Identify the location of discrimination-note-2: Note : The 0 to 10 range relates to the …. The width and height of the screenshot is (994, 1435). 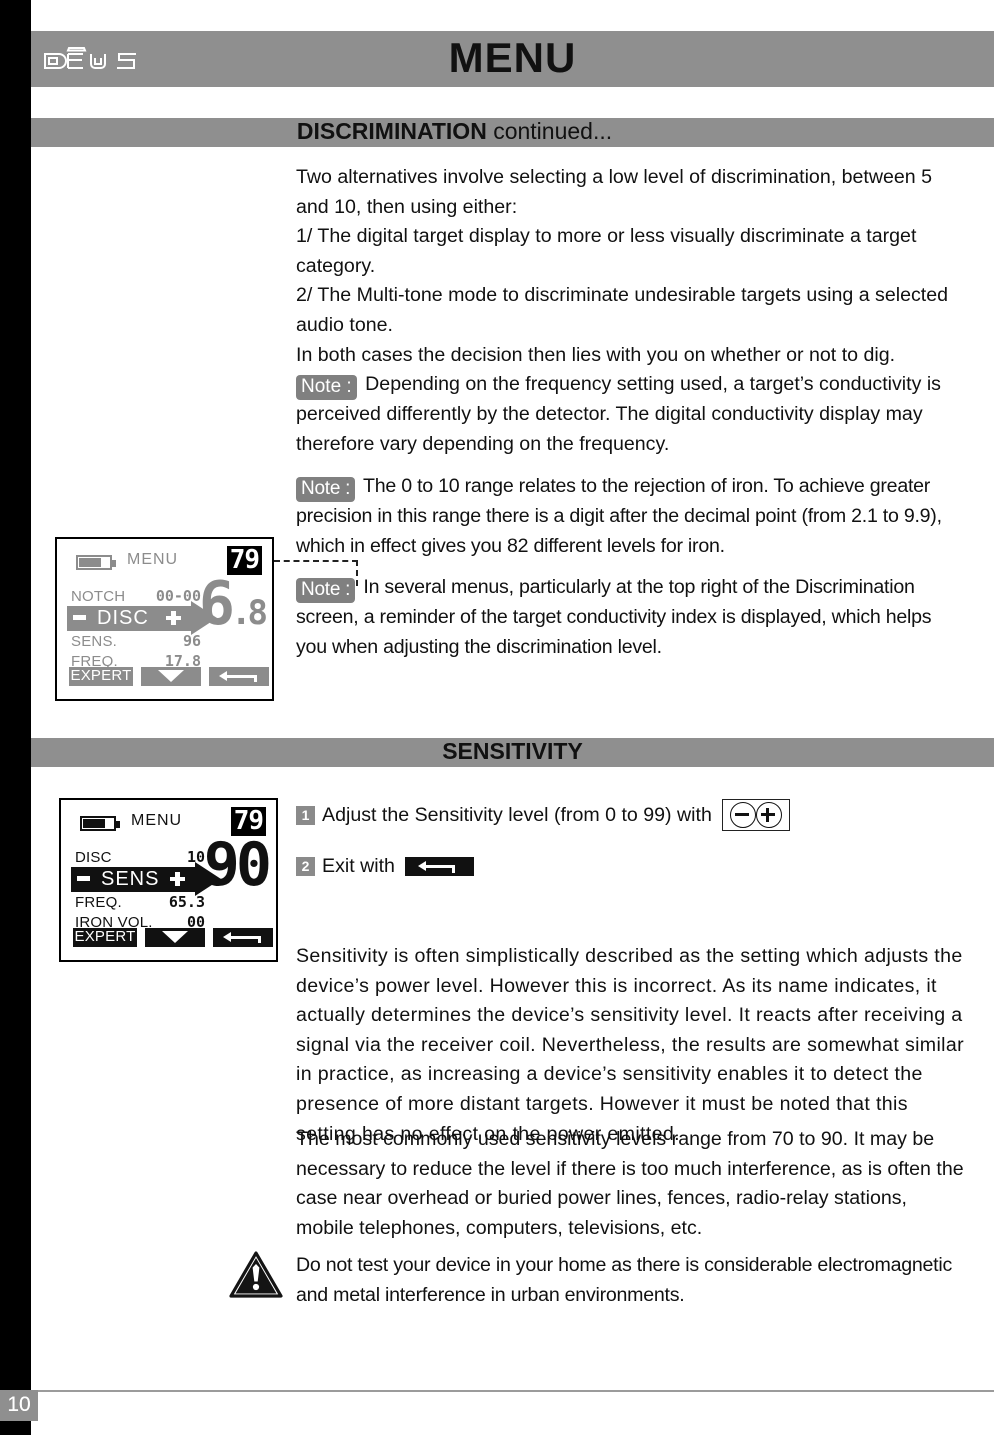
(630, 516).